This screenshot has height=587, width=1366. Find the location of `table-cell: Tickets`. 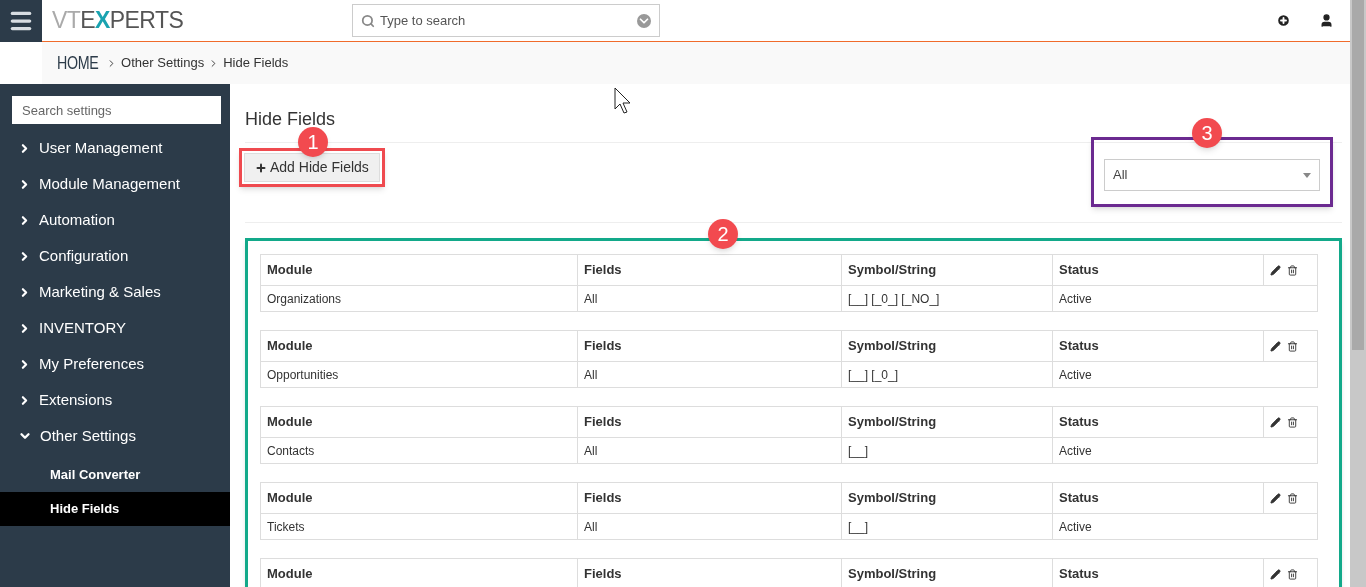

table-cell: Tickets is located at coordinates (419, 526).